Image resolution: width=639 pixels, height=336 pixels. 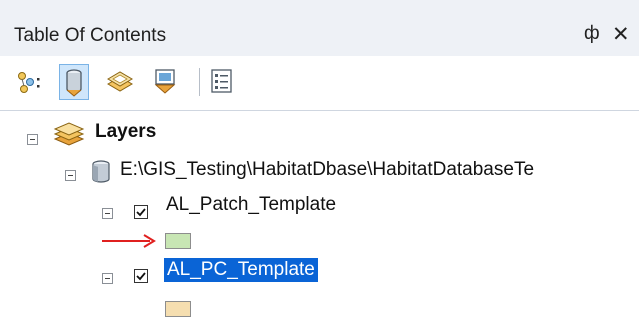 I want to click on annotation-arrow-icon, so click(x=129, y=241).